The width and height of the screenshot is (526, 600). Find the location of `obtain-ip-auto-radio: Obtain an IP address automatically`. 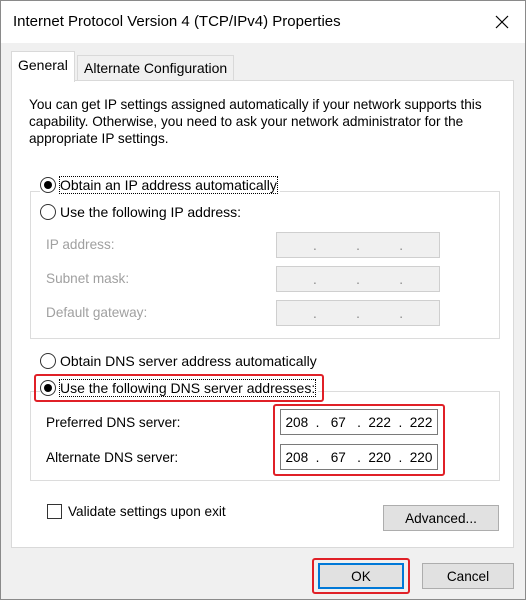

obtain-ip-auto-radio: Obtain an IP address automatically is located at coordinates (160, 185).